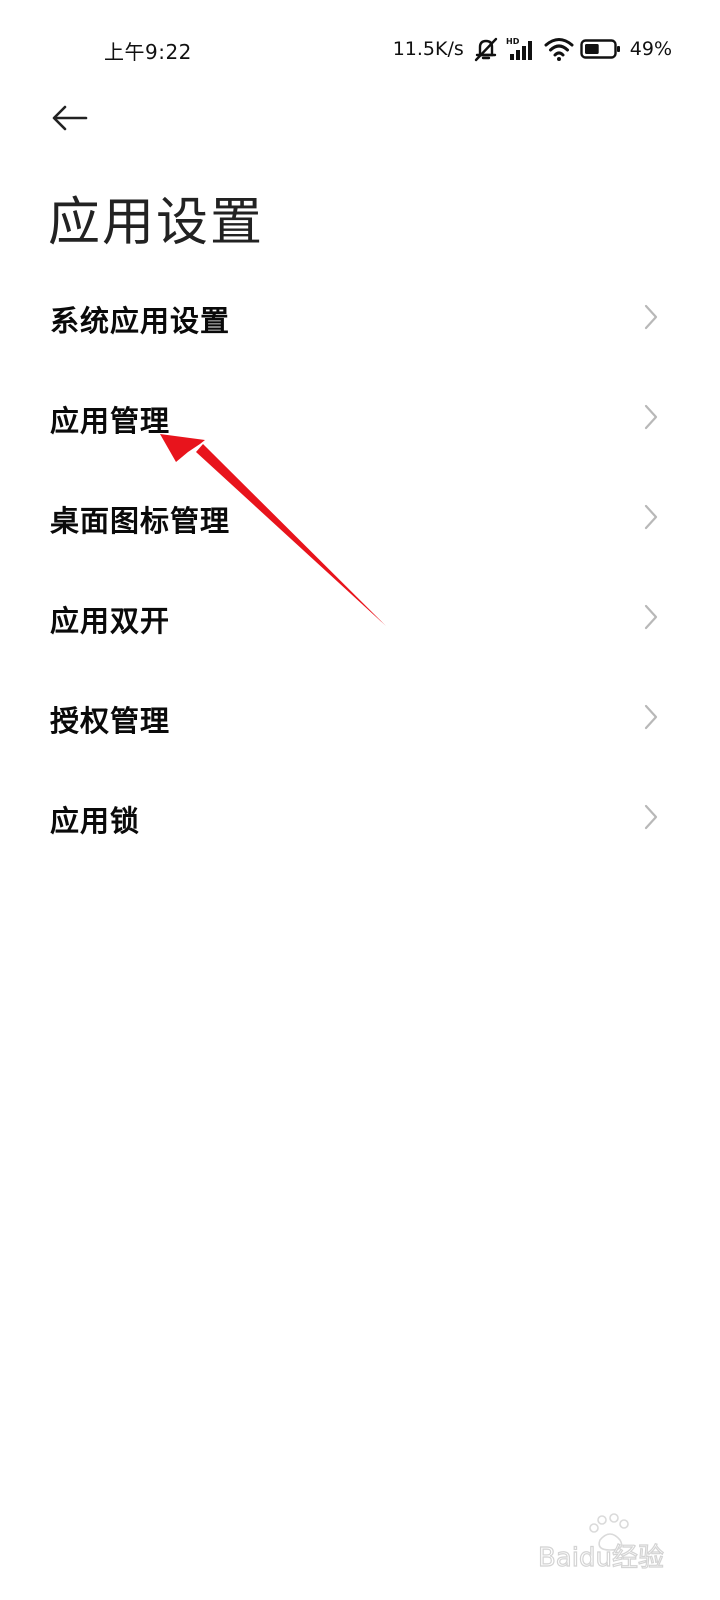 This screenshot has width=720, height=1600. I want to click on hd-signal-icon: HD, so click(522, 49).